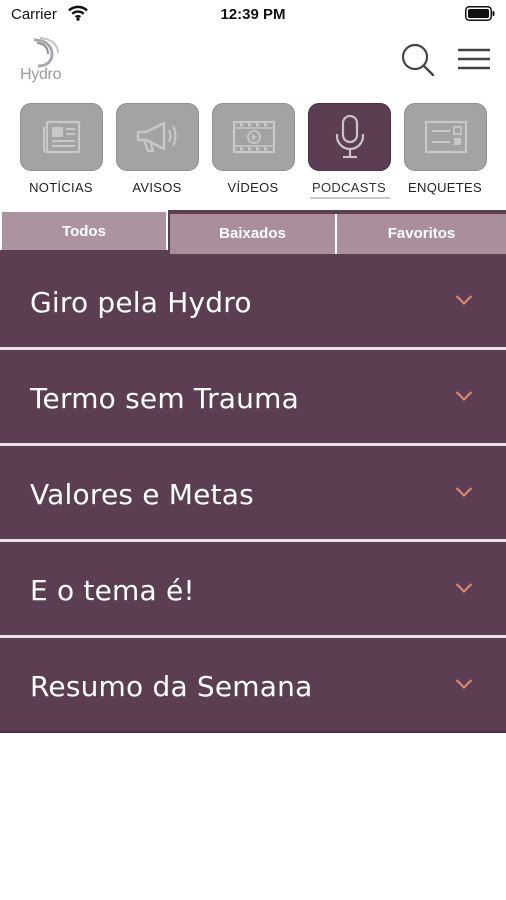  I want to click on status-bar: Carrier 12:39 PM, so click(253, 15).